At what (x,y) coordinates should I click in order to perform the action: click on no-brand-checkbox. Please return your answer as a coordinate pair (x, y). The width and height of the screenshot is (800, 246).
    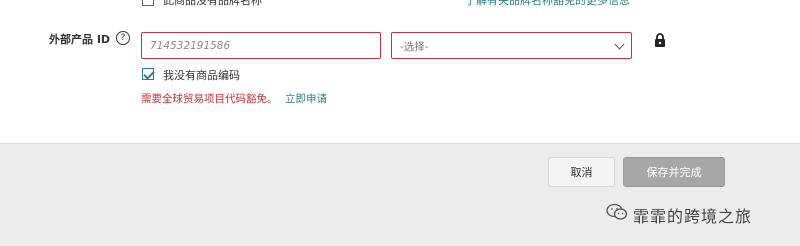
    Looking at the image, I should click on (148, 3).